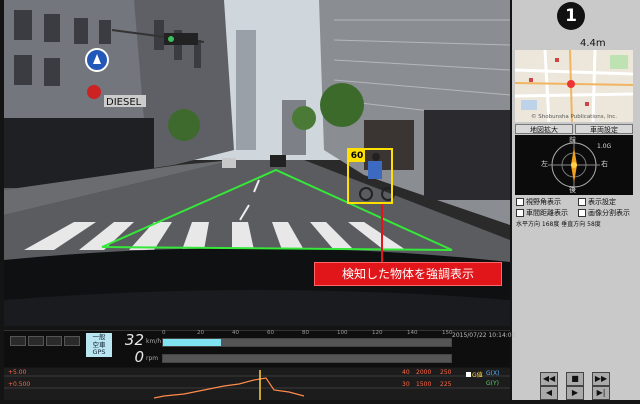  I want to click on camera-number: 1, so click(571, 16).